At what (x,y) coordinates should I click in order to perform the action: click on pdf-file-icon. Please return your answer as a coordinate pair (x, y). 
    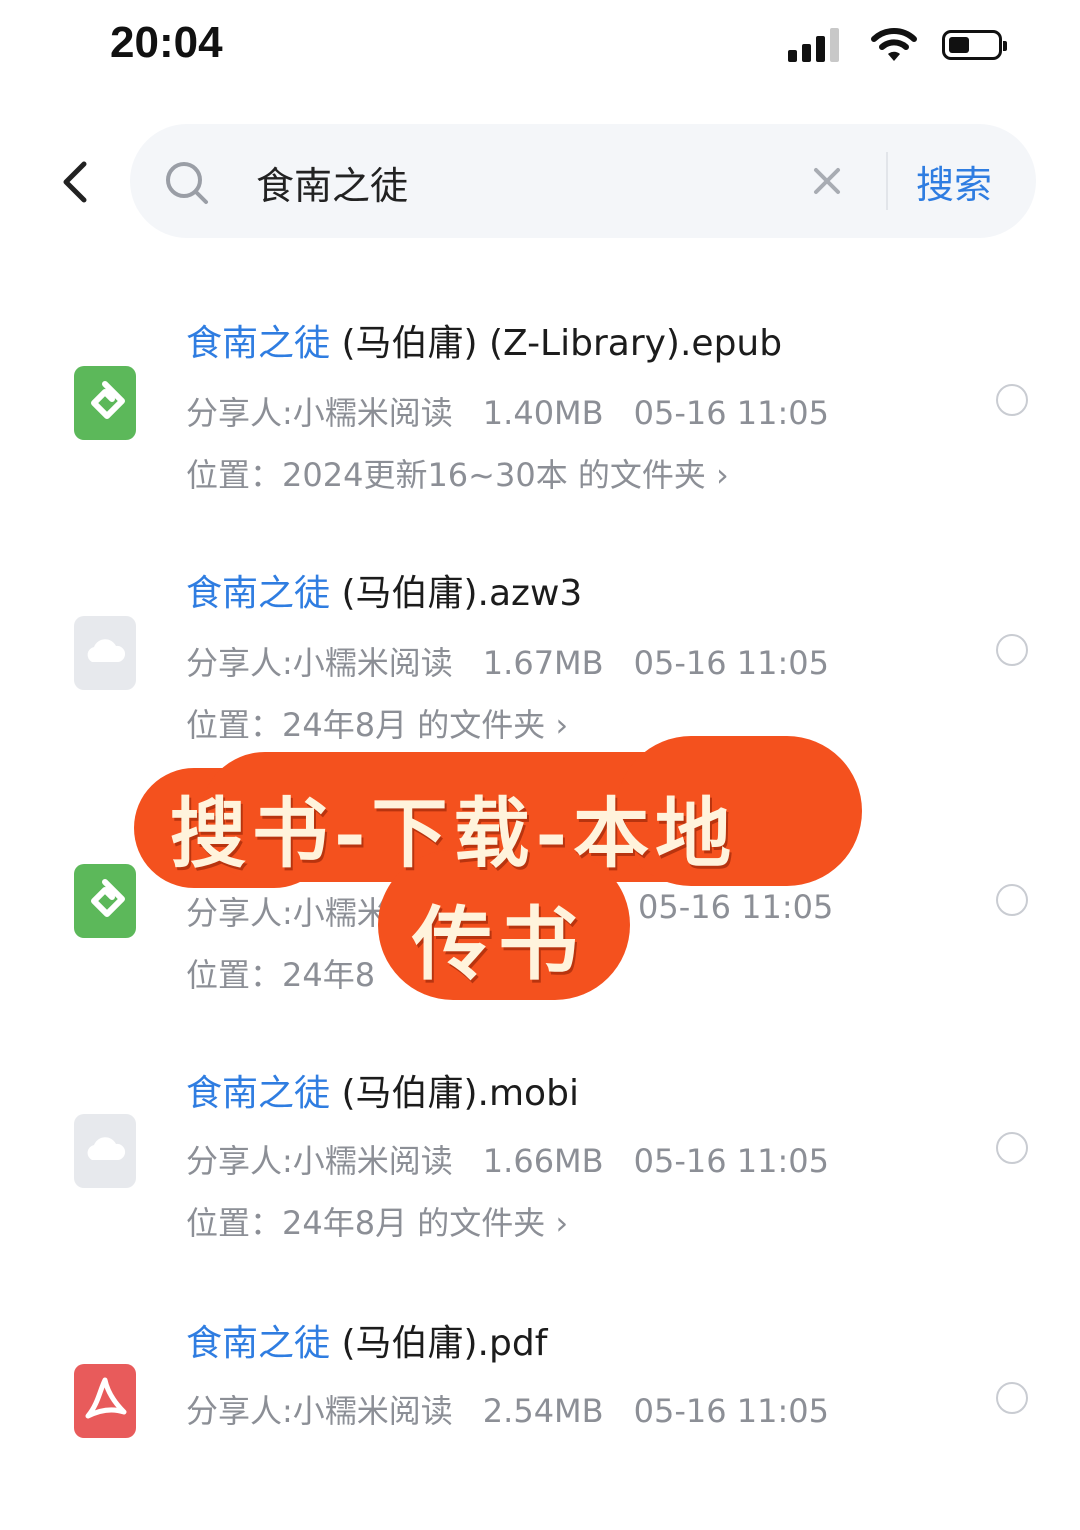
    Looking at the image, I should click on (105, 1401).